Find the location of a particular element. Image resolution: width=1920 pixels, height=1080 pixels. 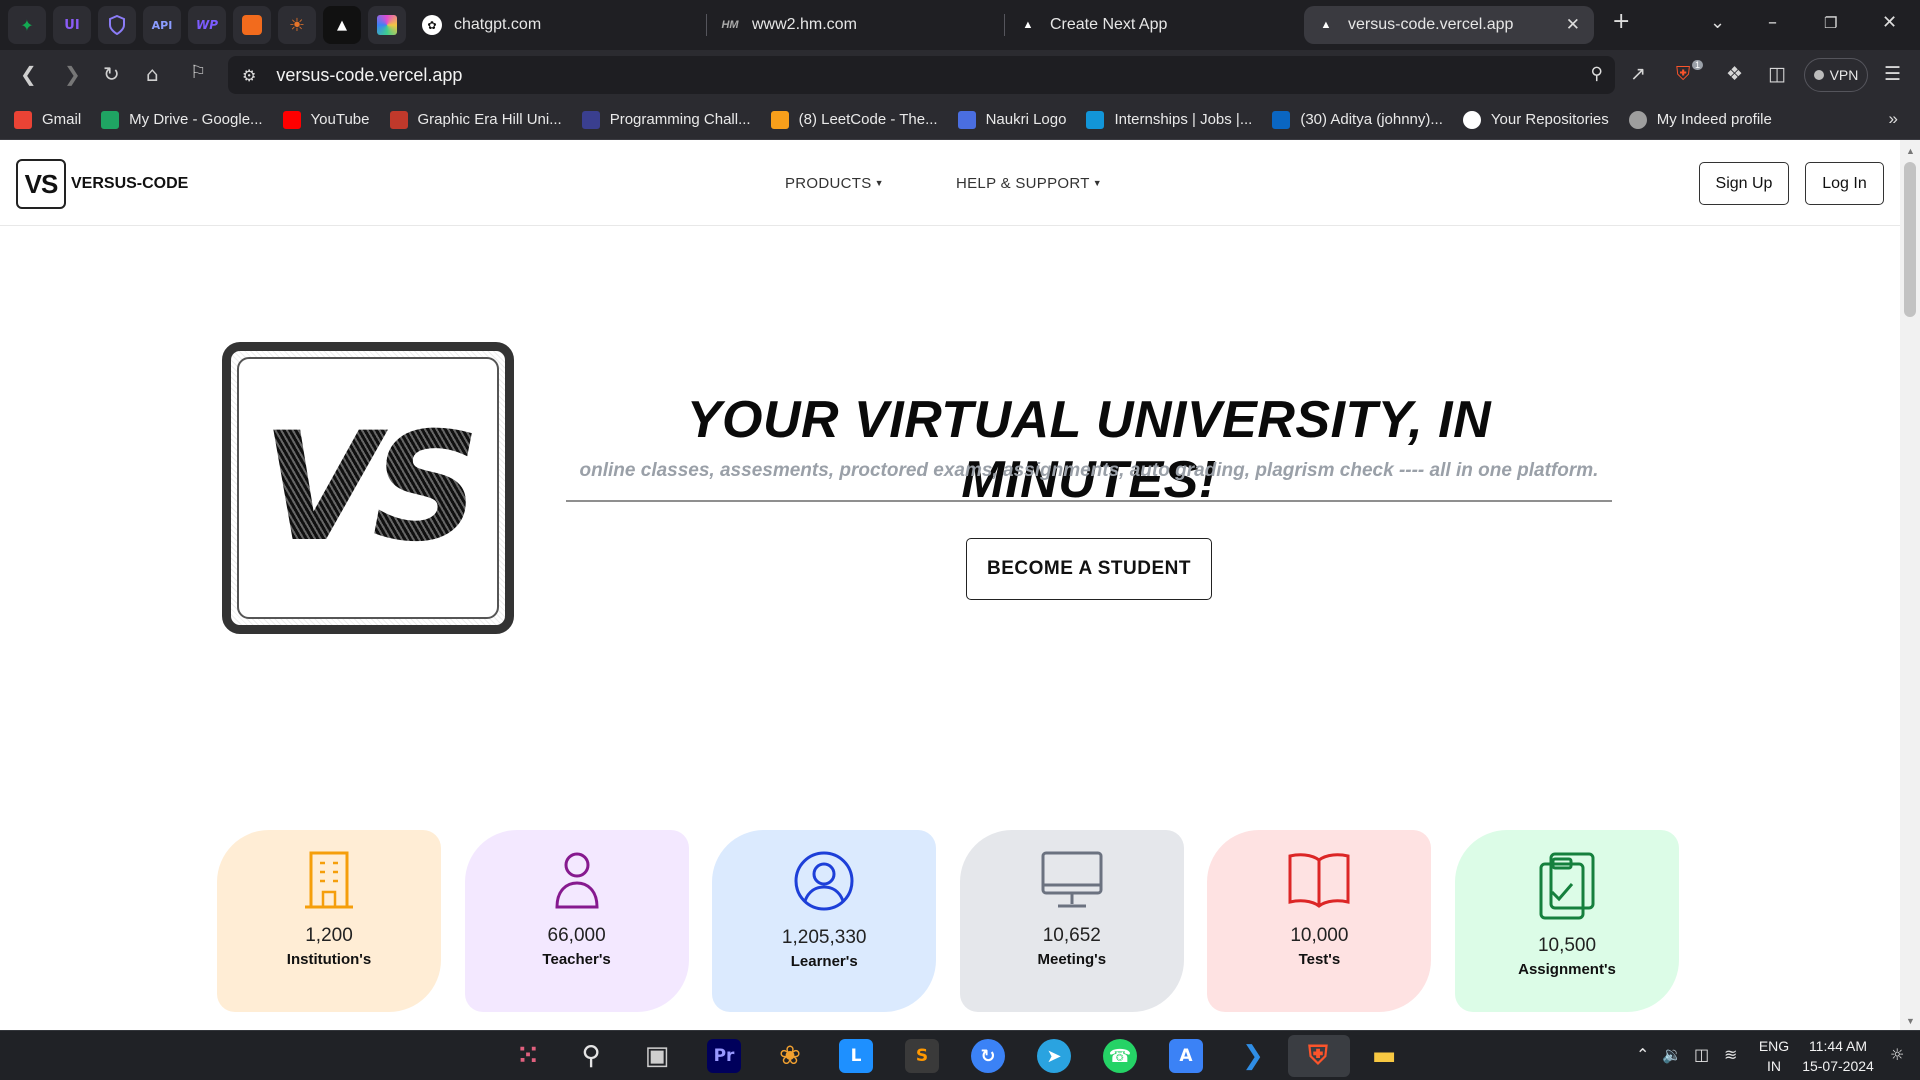

battery-icon: ◫ is located at coordinates (1701, 1054).